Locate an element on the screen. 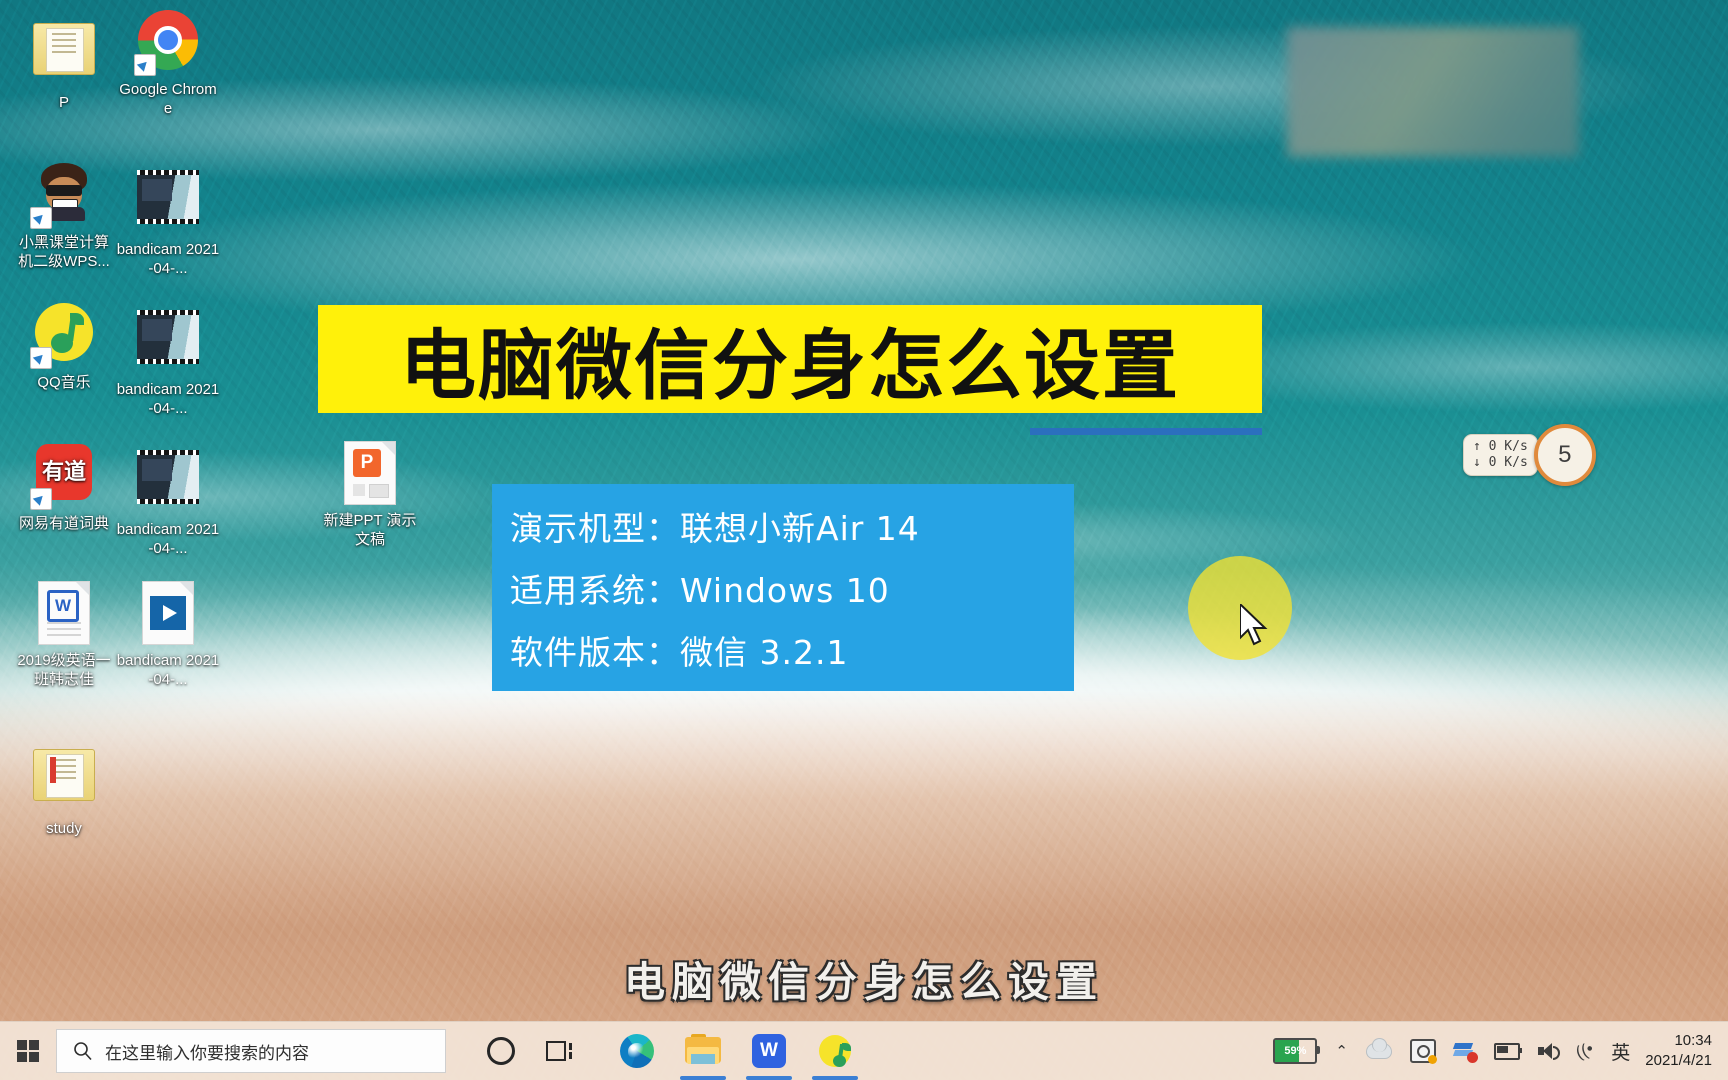 The width and height of the screenshot is (1728, 1080). chevron-up-icon: ⌃ is located at coordinates (1341, 1051).